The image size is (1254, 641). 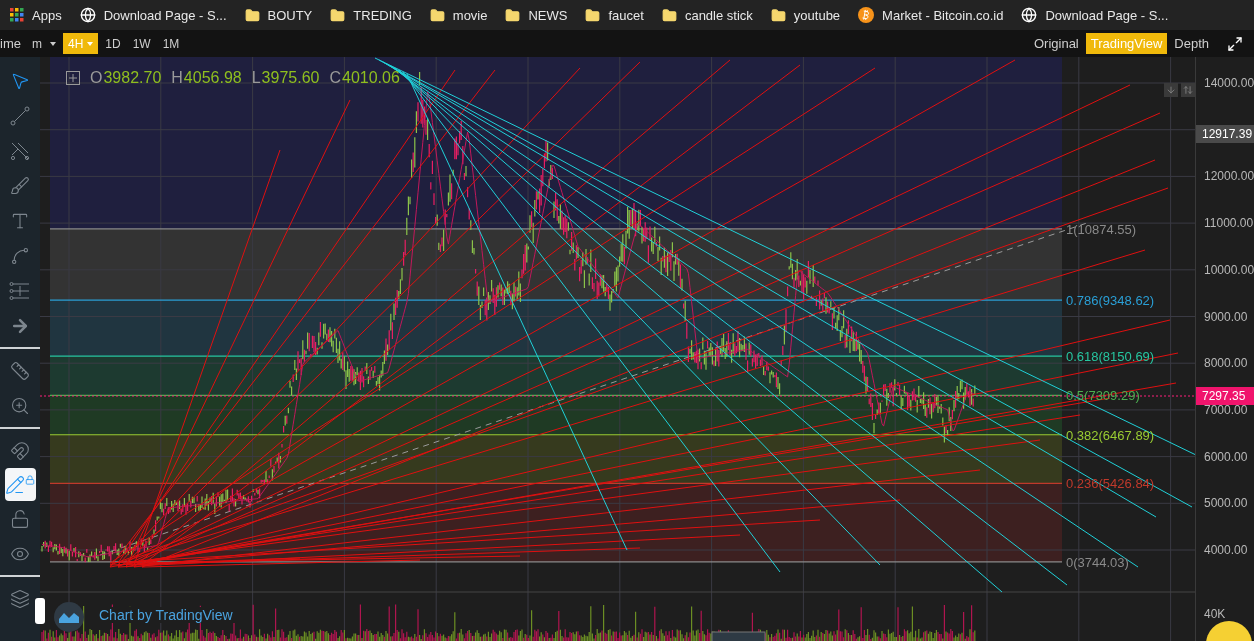 What do you see at coordinates (1215, 614) in the screenshot?
I see `volume-axis-label: 40K` at bounding box center [1215, 614].